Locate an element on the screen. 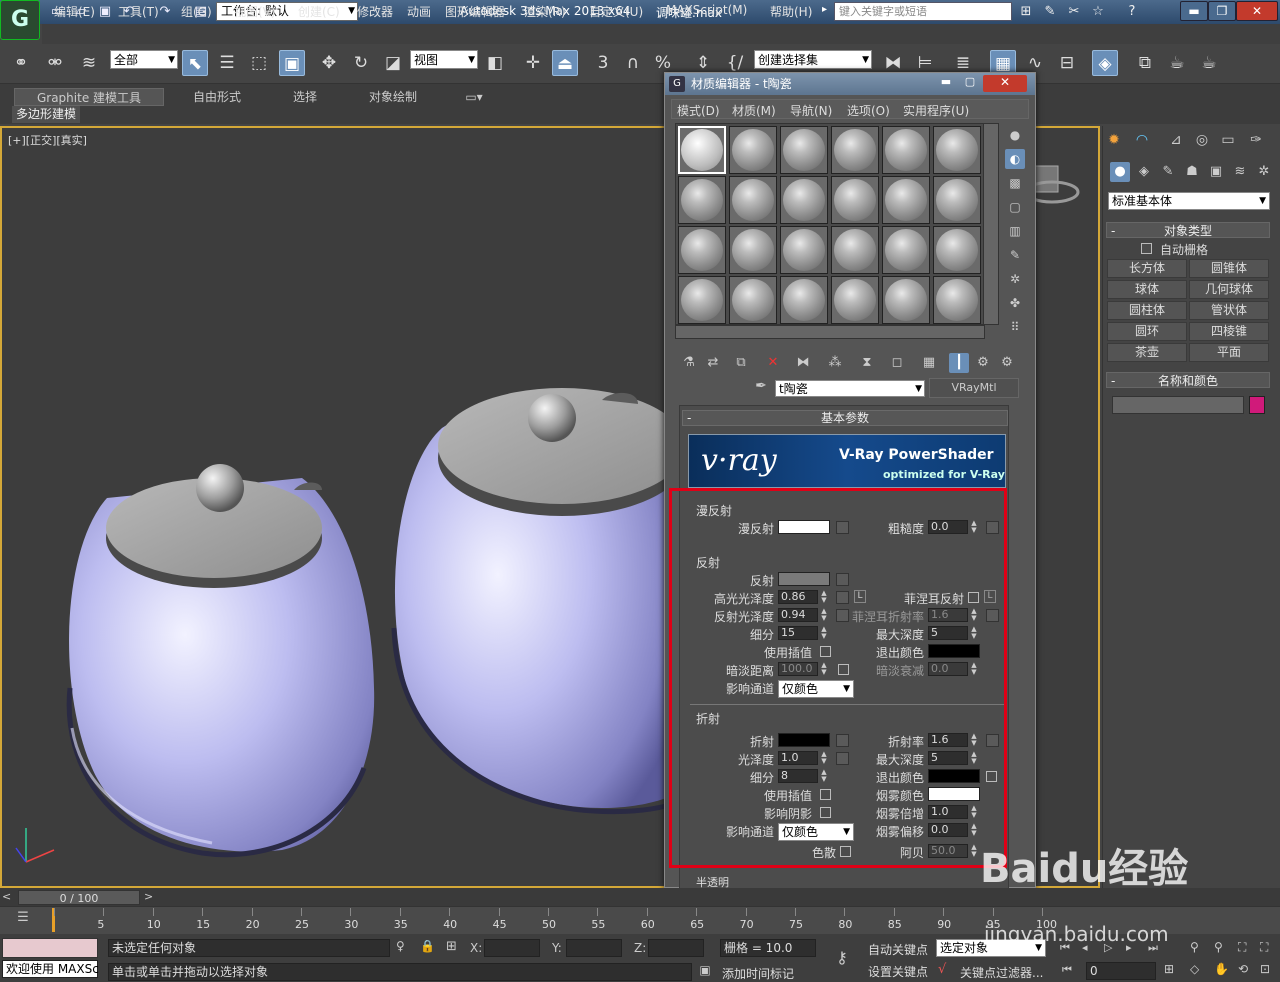 This screenshot has height=982, width=1280. select-by-name-icon: ☰ is located at coordinates (227, 63).